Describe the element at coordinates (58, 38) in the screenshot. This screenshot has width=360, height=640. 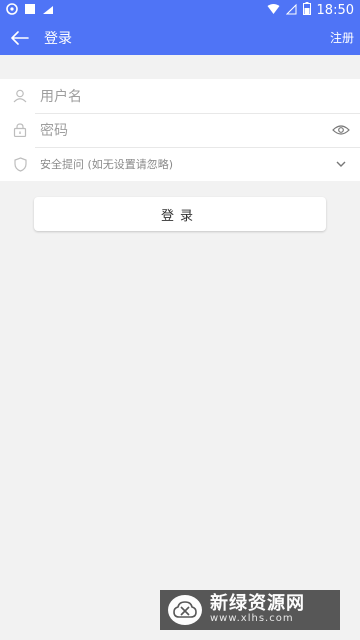
I see `page-title: 登录` at that location.